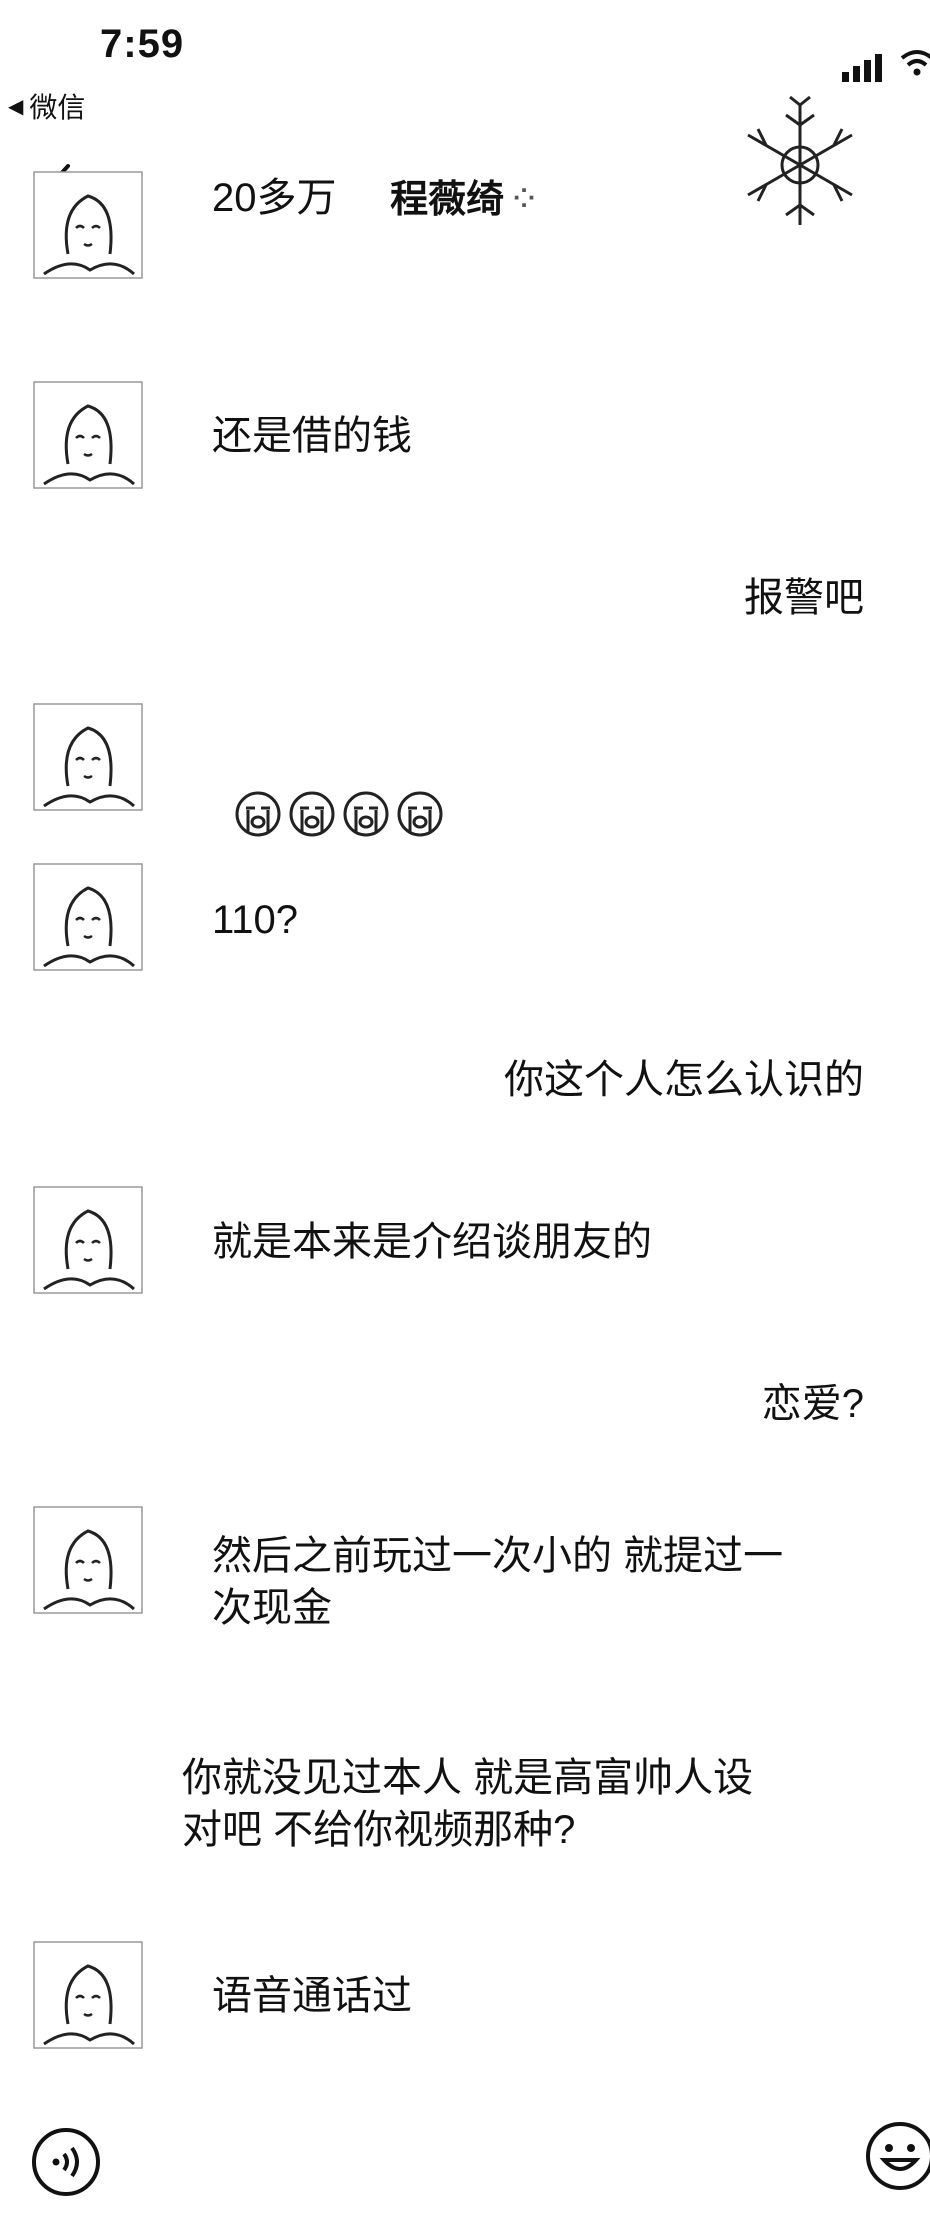 This screenshot has width=930, height=2236. I want to click on message-text: 恋爱?, so click(812, 1404).